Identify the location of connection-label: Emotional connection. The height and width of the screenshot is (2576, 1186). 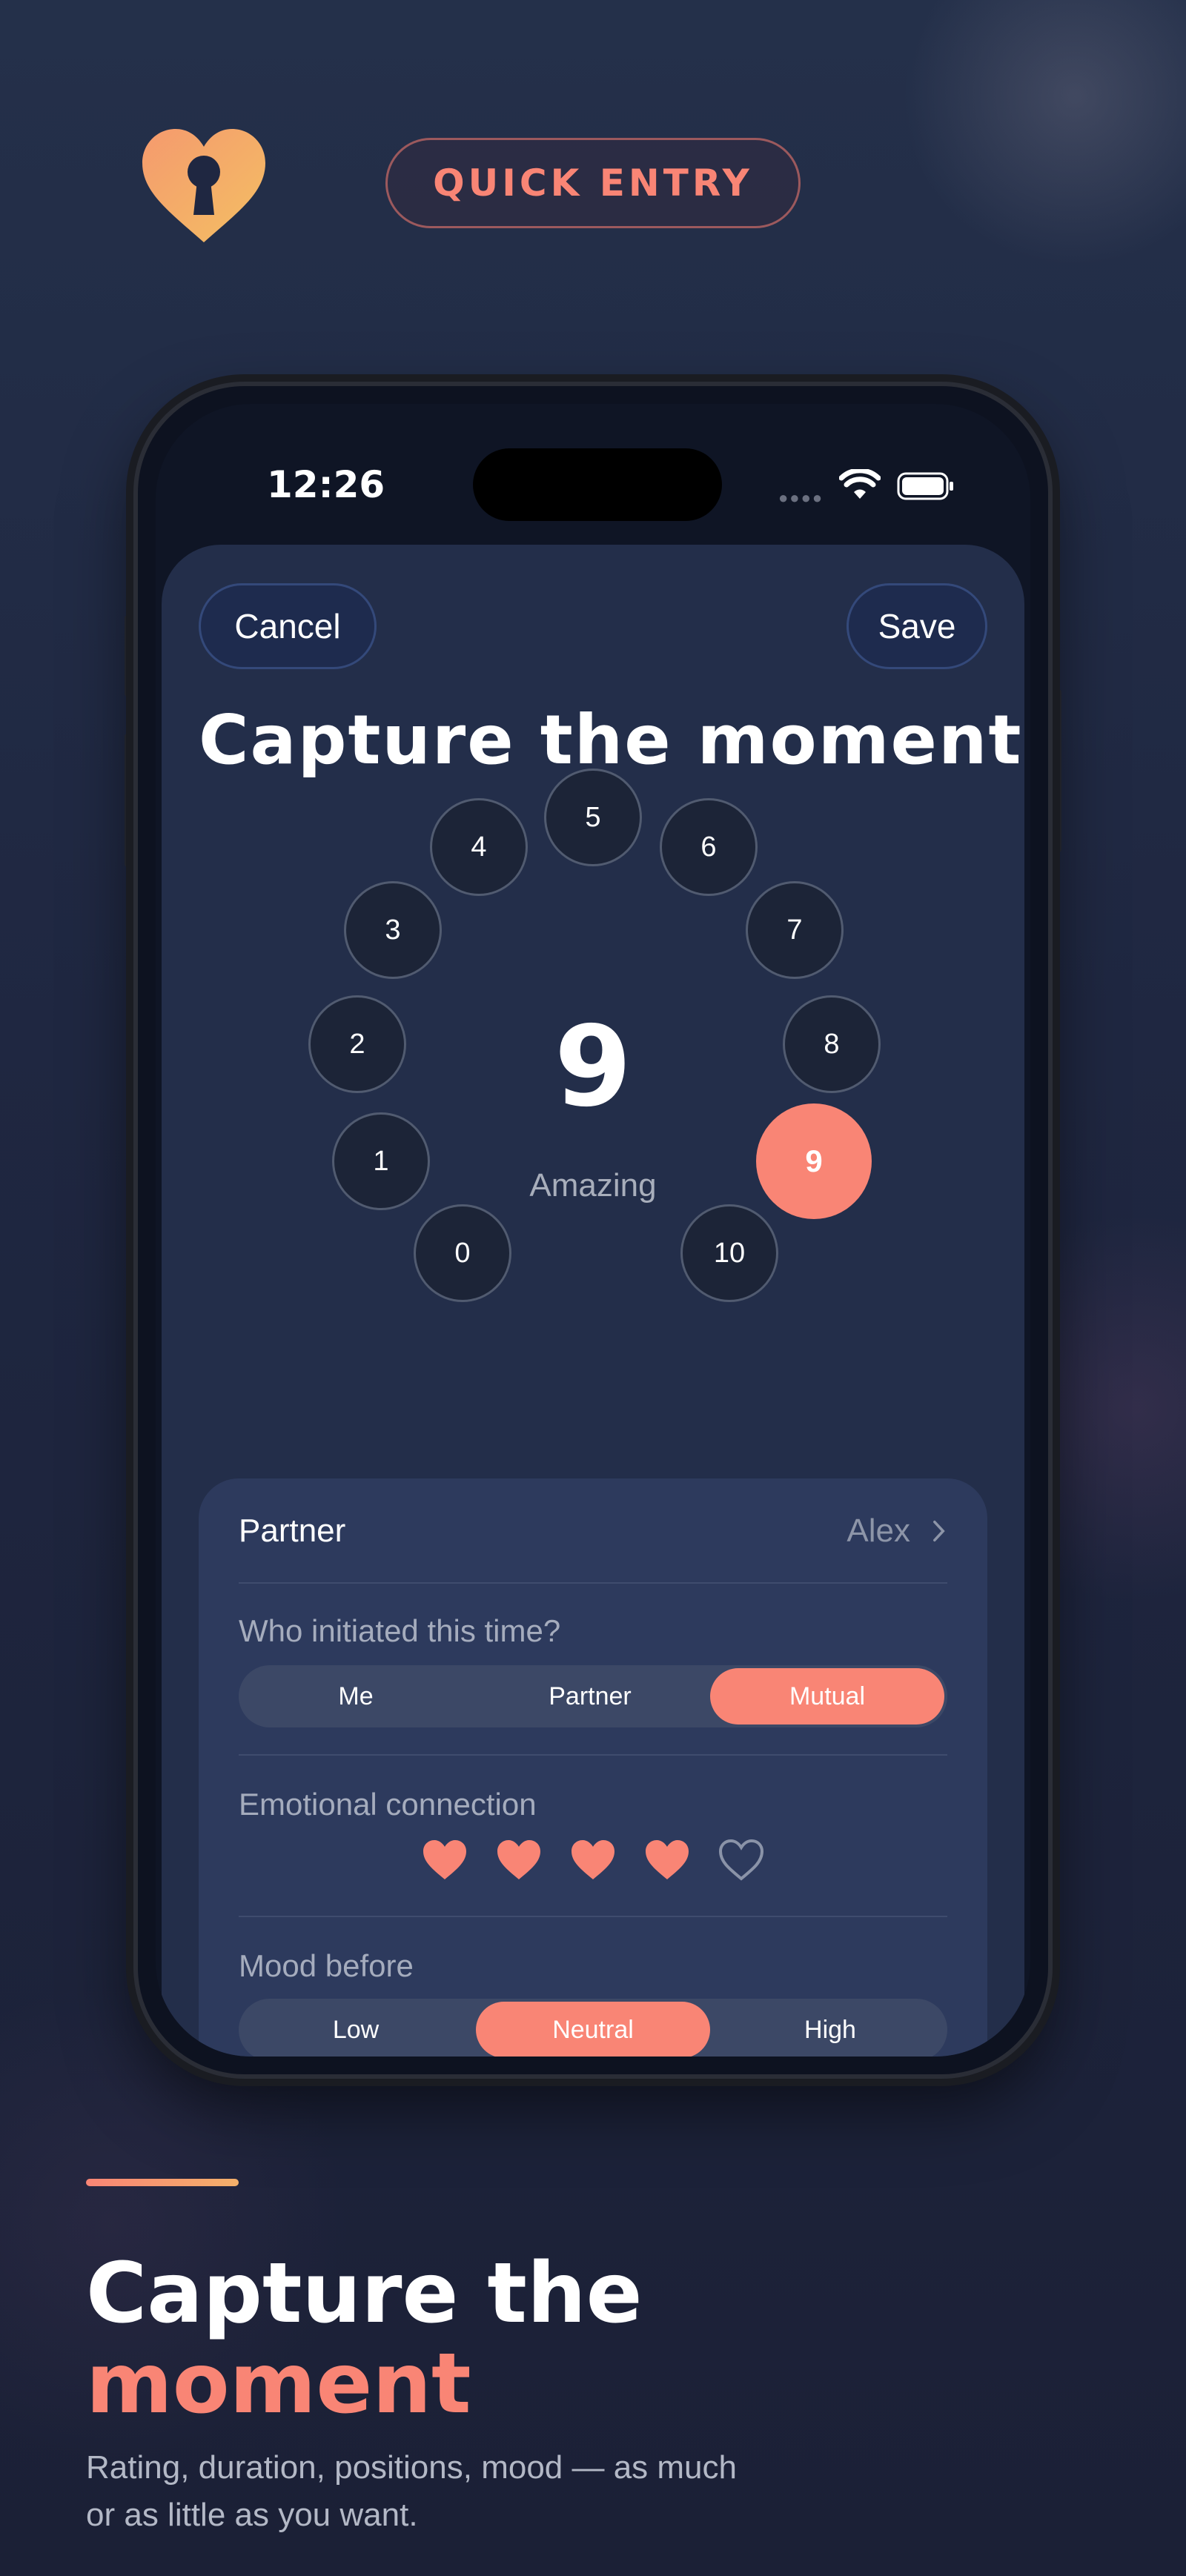
(388, 1804).